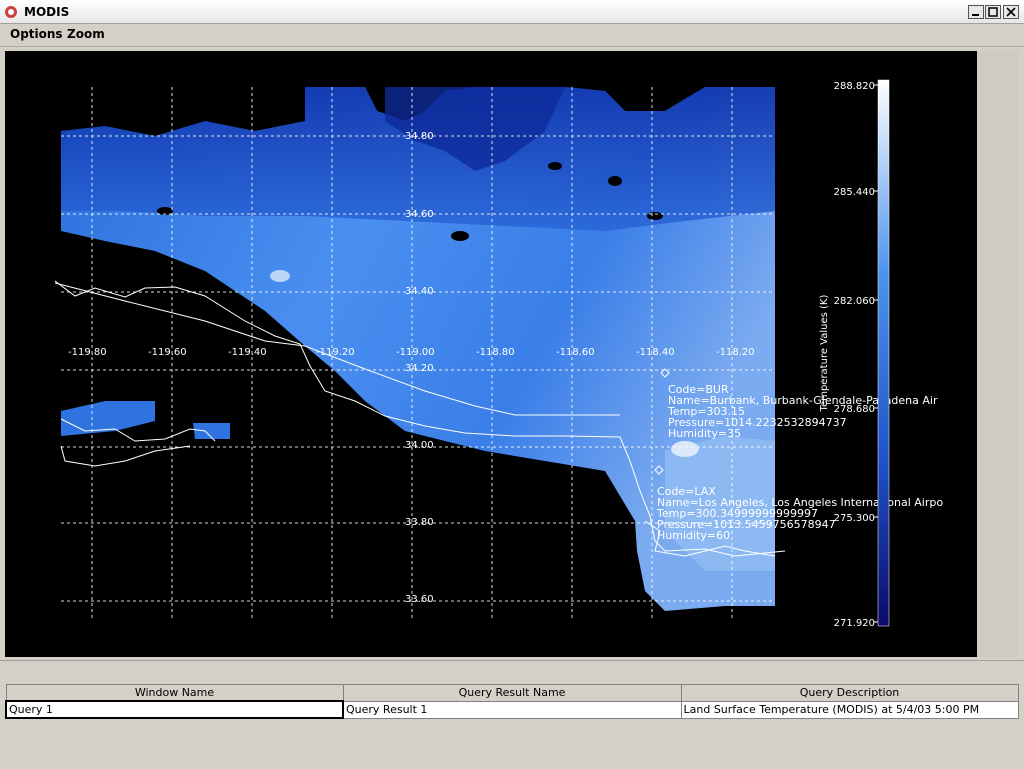  I want to click on table-cell: Query Result 1, so click(512, 709).